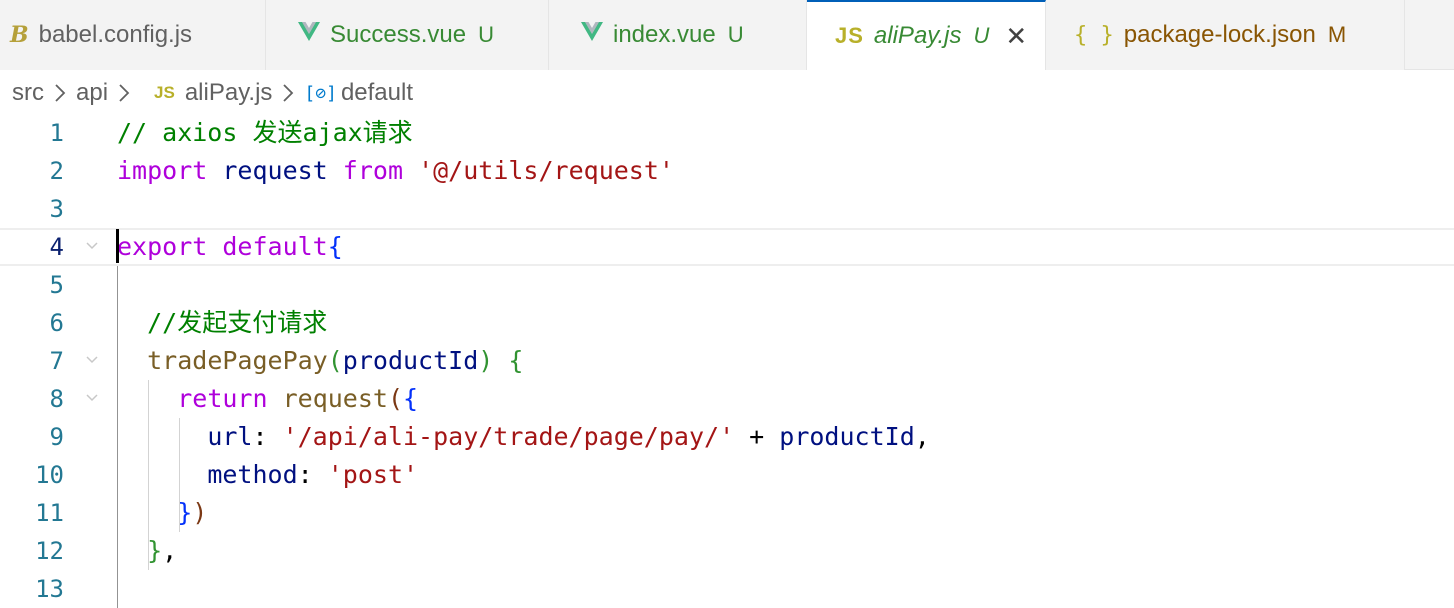 The width and height of the screenshot is (1454, 608). What do you see at coordinates (410, 360) in the screenshot?
I see `code-token: productId` at bounding box center [410, 360].